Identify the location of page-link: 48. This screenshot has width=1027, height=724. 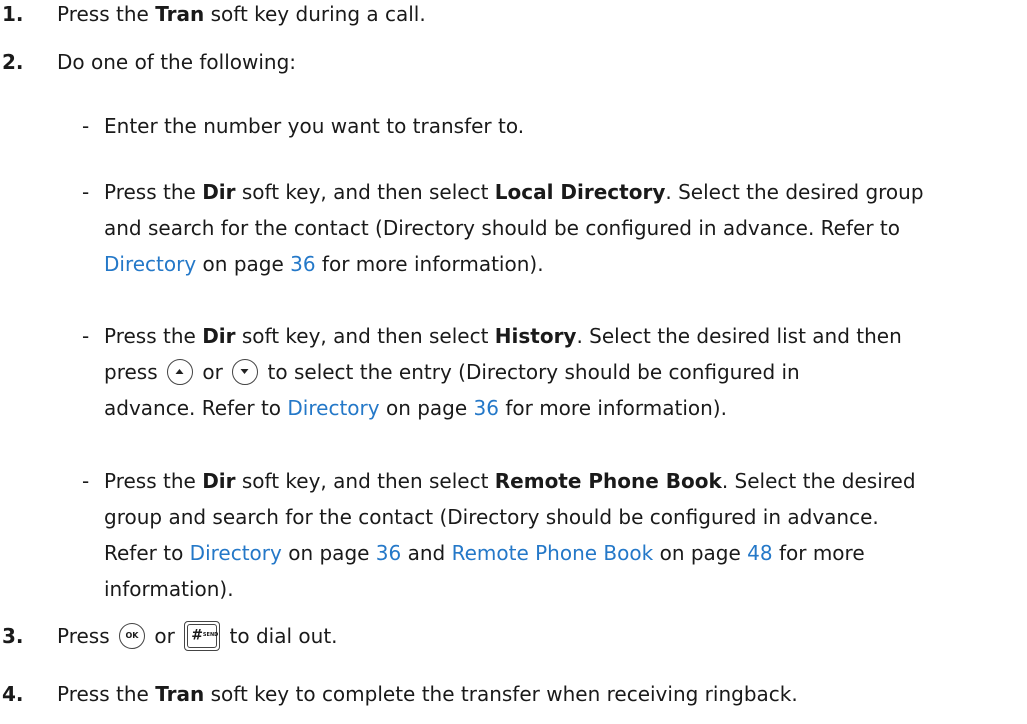
(759, 553).